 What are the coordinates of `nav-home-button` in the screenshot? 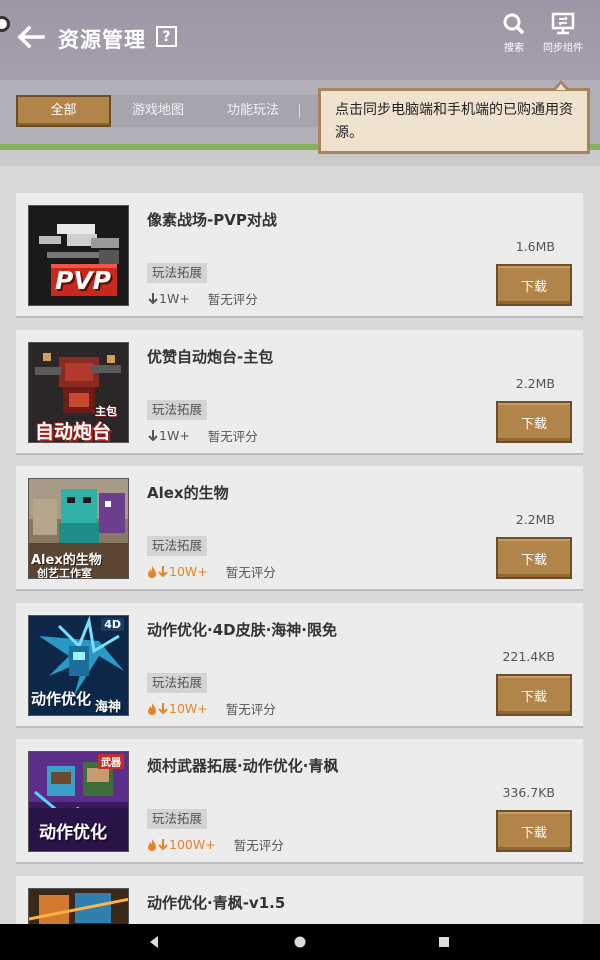 It's located at (300, 942).